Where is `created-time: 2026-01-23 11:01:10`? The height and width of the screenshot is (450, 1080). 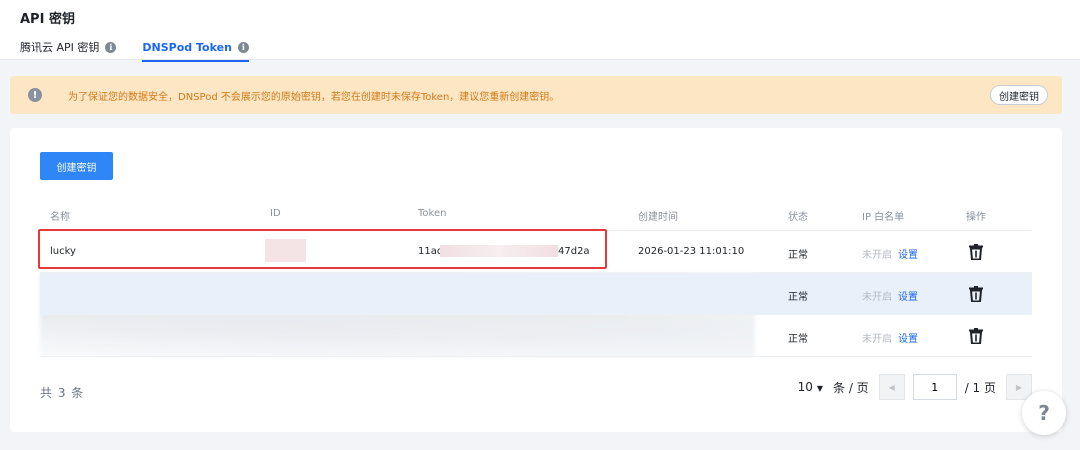
created-time: 2026-01-23 11:01:10 is located at coordinates (691, 251).